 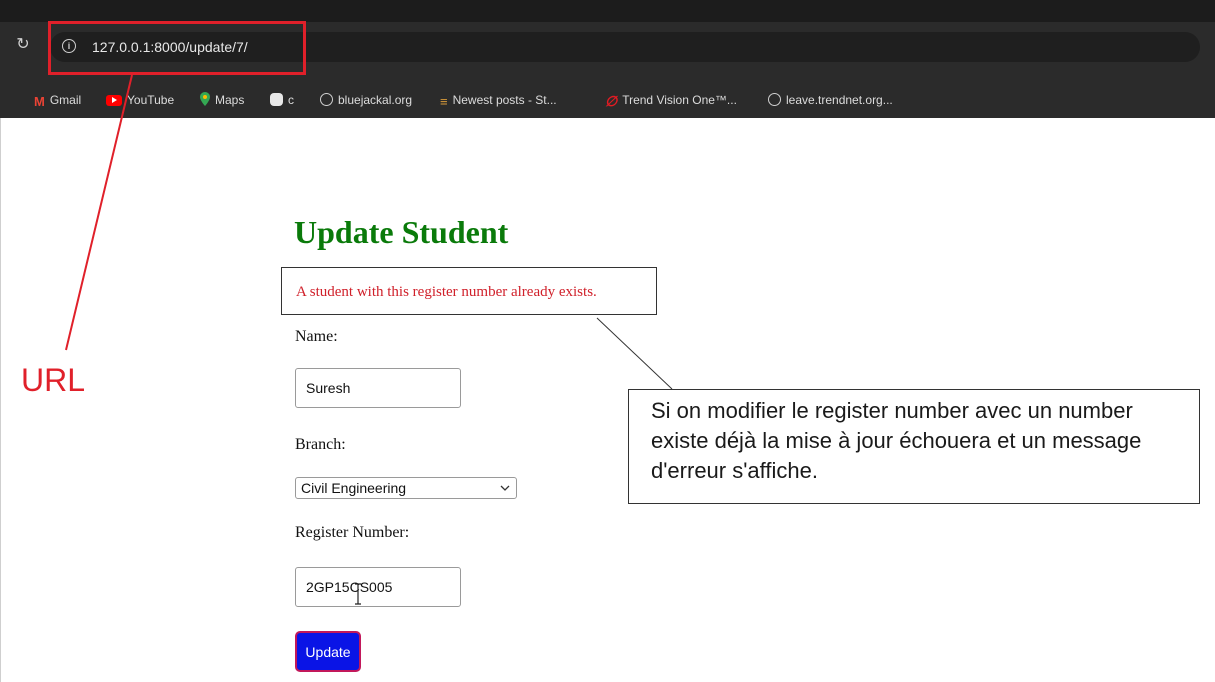 I want to click on youtube-icon, so click(x=114, y=100).